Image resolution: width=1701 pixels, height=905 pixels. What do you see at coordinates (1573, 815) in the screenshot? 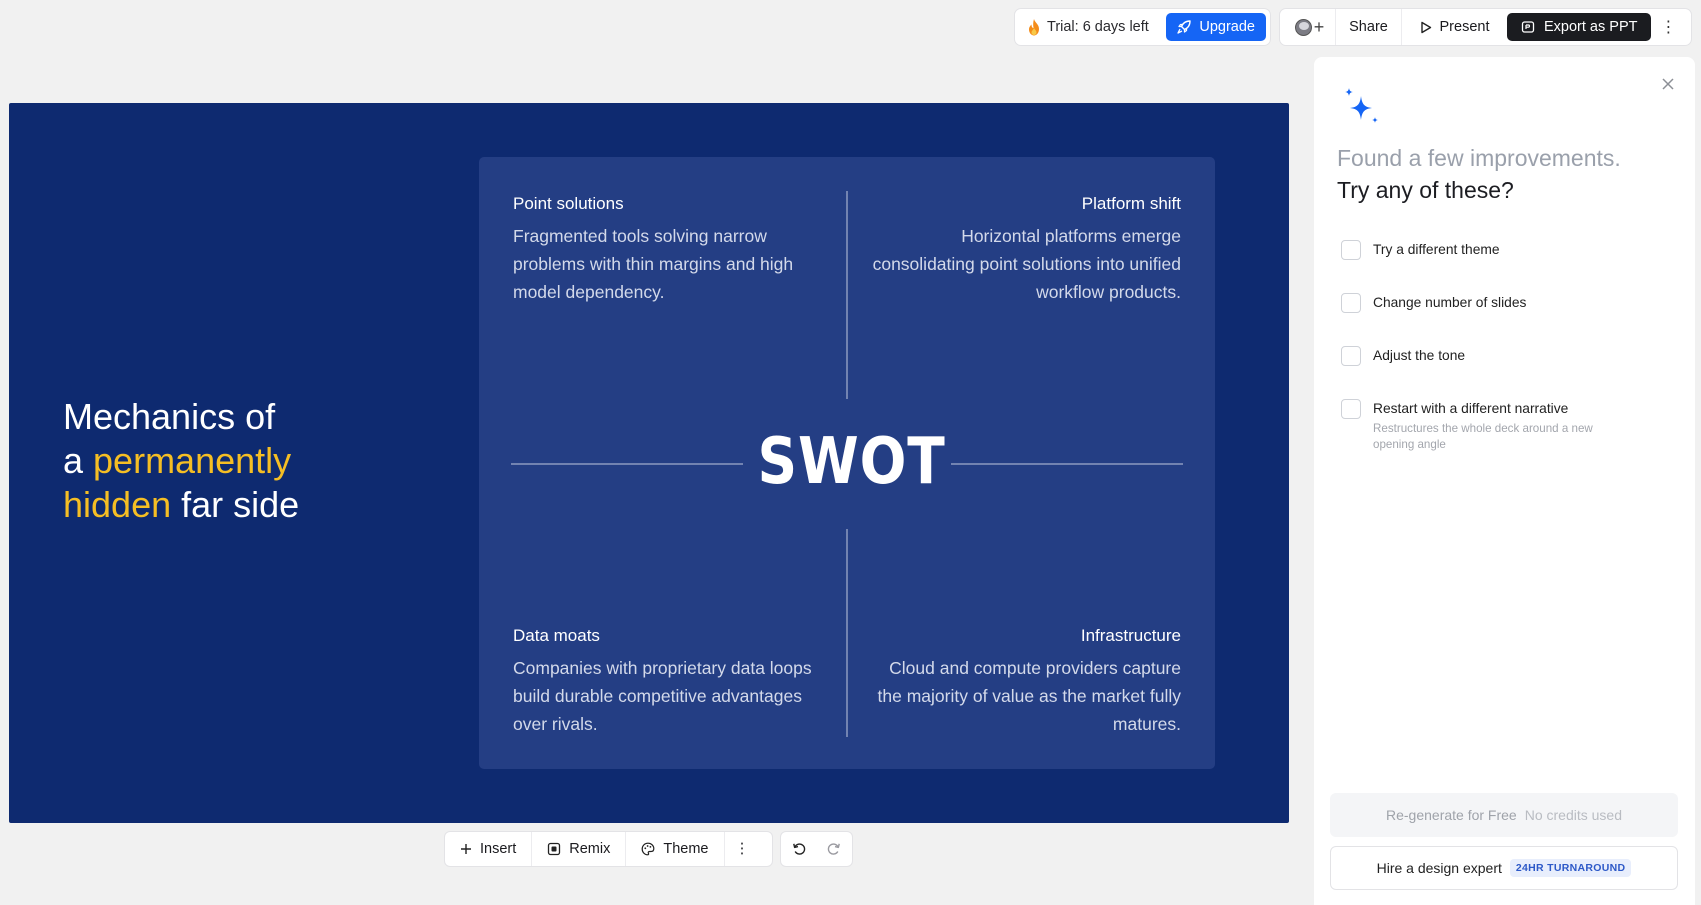
I see `regenerate-sublabel: No credits used` at bounding box center [1573, 815].